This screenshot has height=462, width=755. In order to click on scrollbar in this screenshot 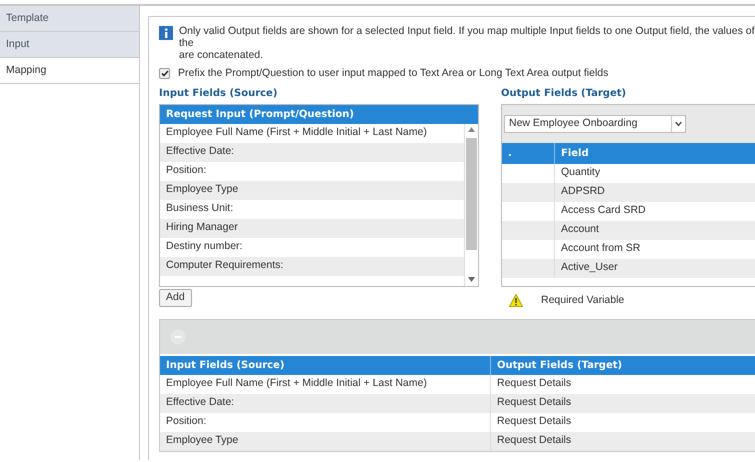, I will do `click(471, 205)`.